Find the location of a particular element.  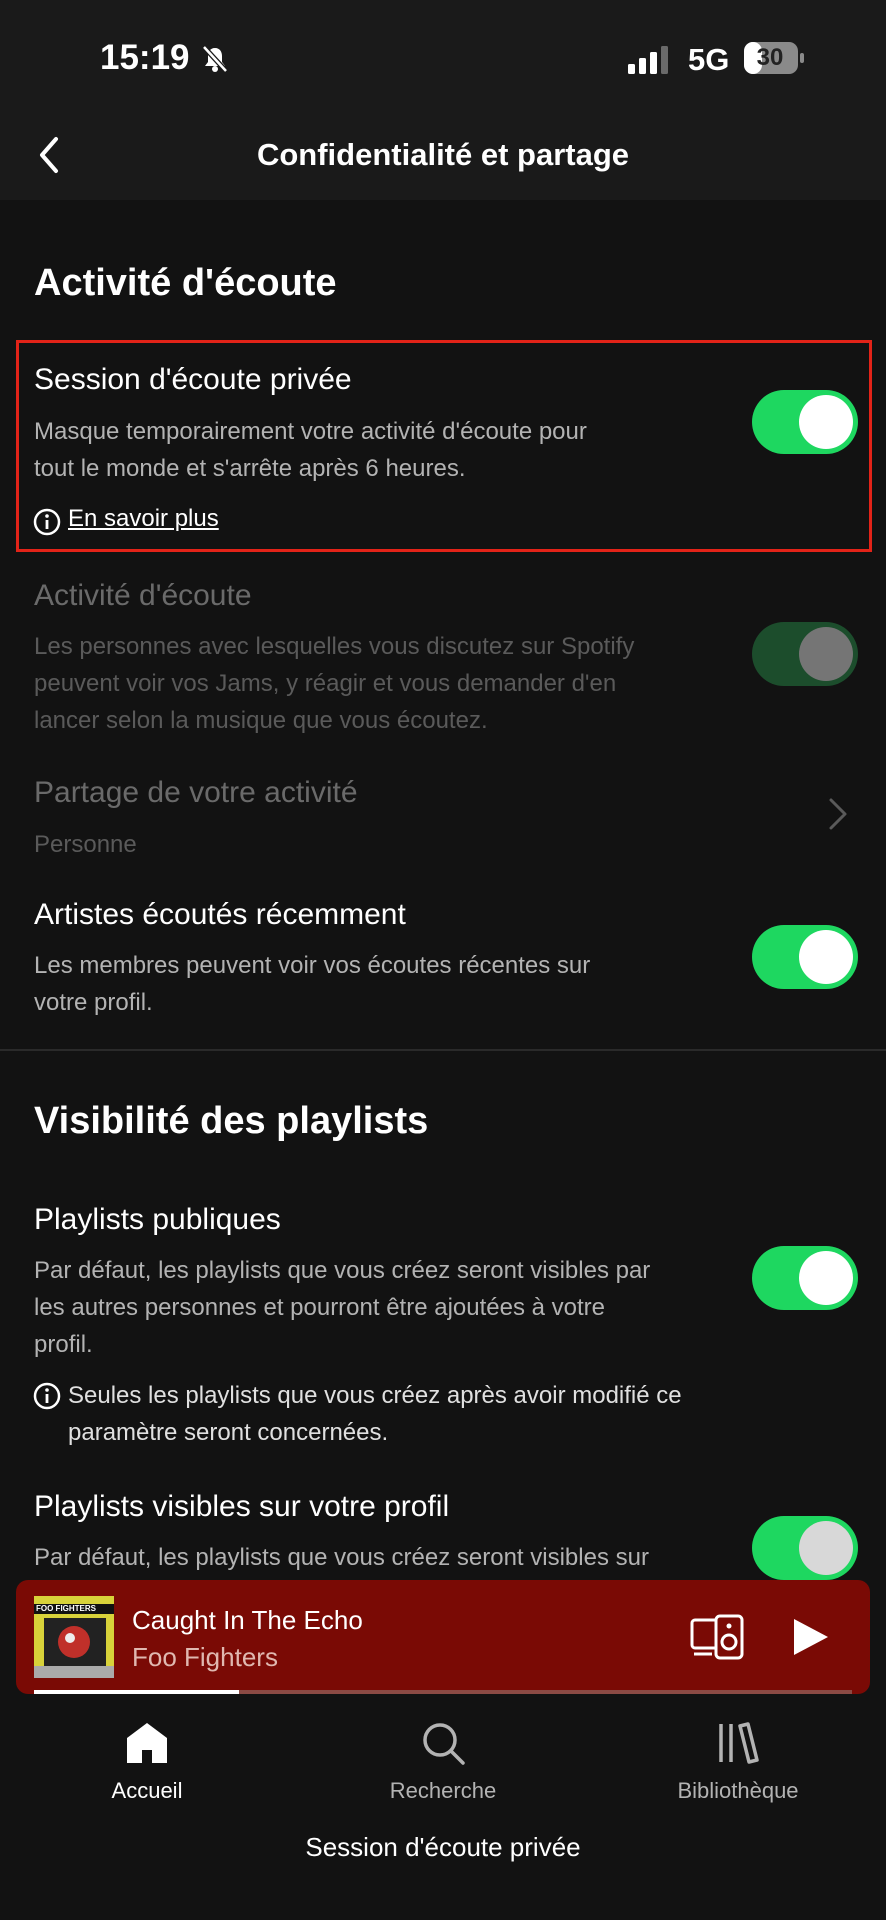

recent-artists-title: Artistes écoutés récemment is located at coordinates (220, 914).